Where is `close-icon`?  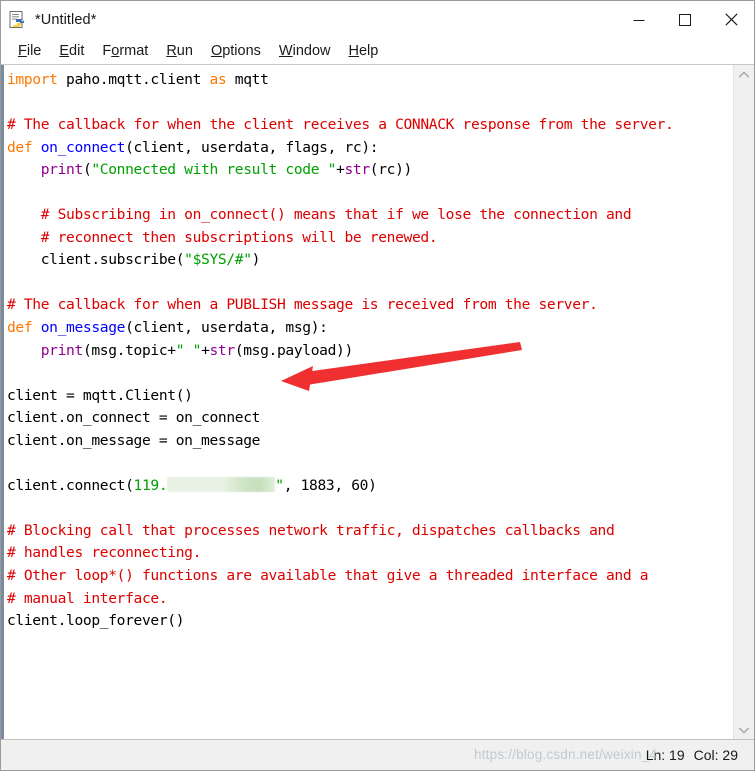 close-icon is located at coordinates (731, 19).